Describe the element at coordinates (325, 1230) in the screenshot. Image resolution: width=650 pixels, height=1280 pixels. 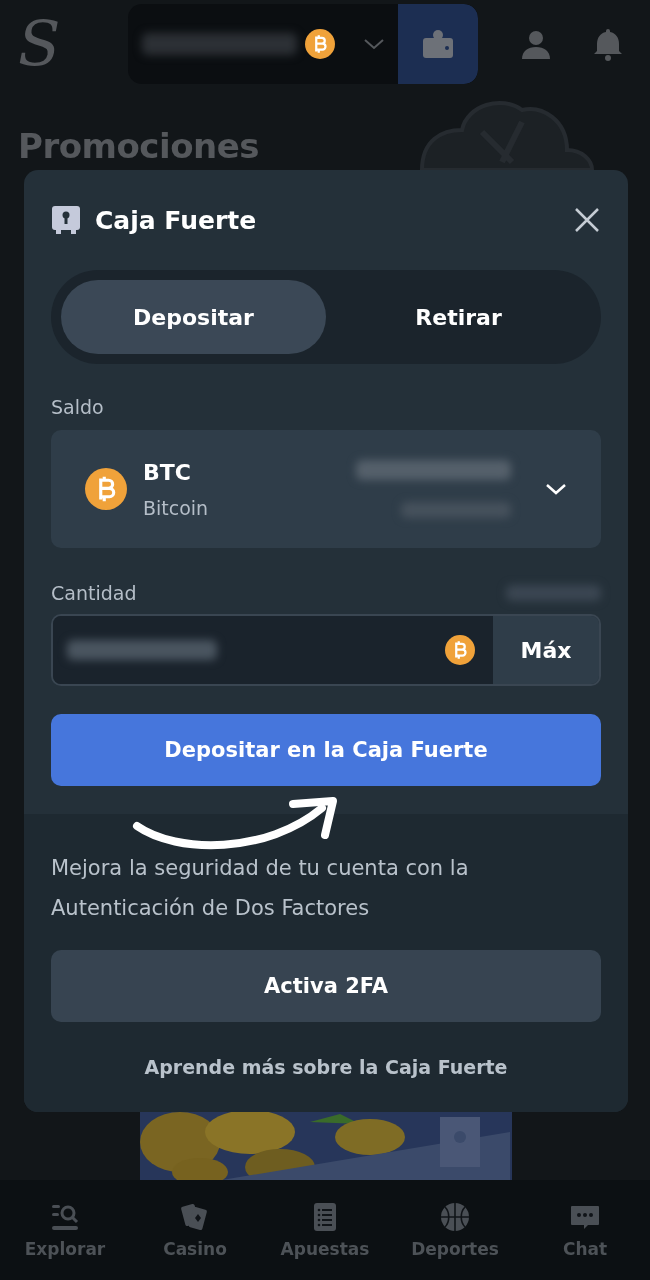
I see `nav-item: Apuestas` at that location.